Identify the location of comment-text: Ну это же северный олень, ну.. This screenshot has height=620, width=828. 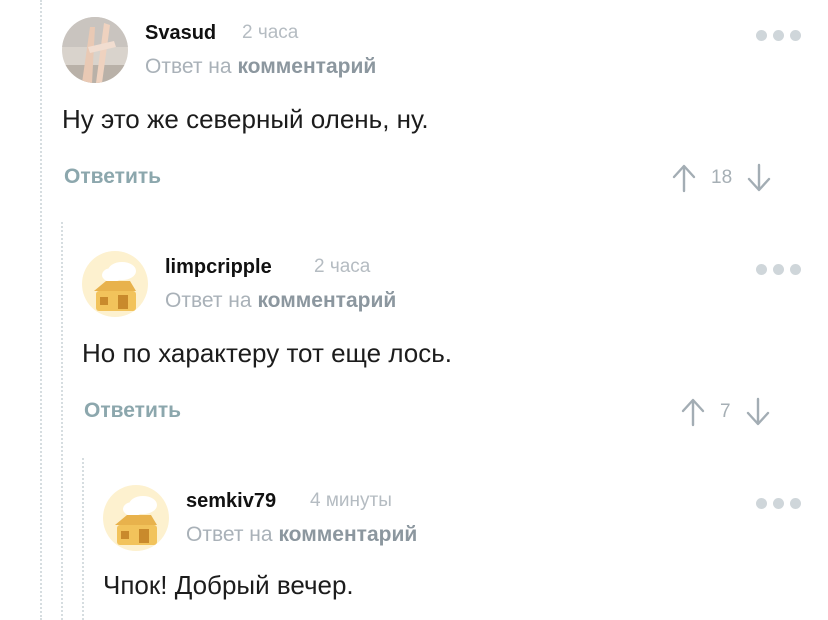
(245, 119).